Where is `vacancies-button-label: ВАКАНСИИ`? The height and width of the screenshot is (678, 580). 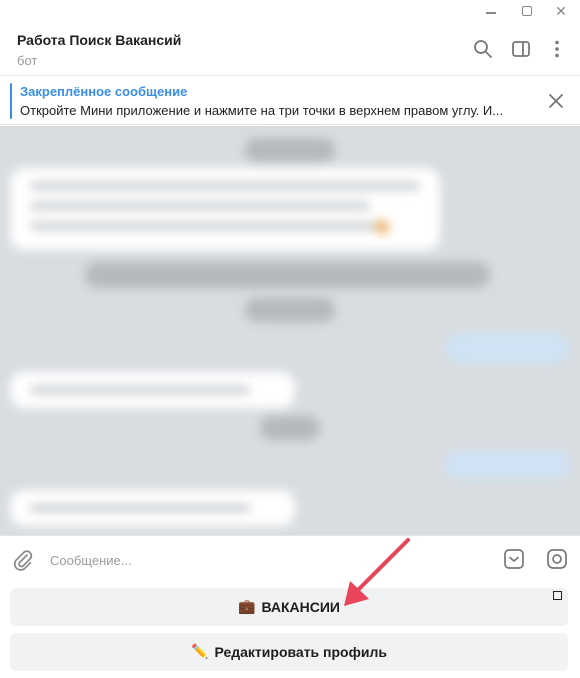
vacancies-button-label: ВАКАНСИИ is located at coordinates (300, 607).